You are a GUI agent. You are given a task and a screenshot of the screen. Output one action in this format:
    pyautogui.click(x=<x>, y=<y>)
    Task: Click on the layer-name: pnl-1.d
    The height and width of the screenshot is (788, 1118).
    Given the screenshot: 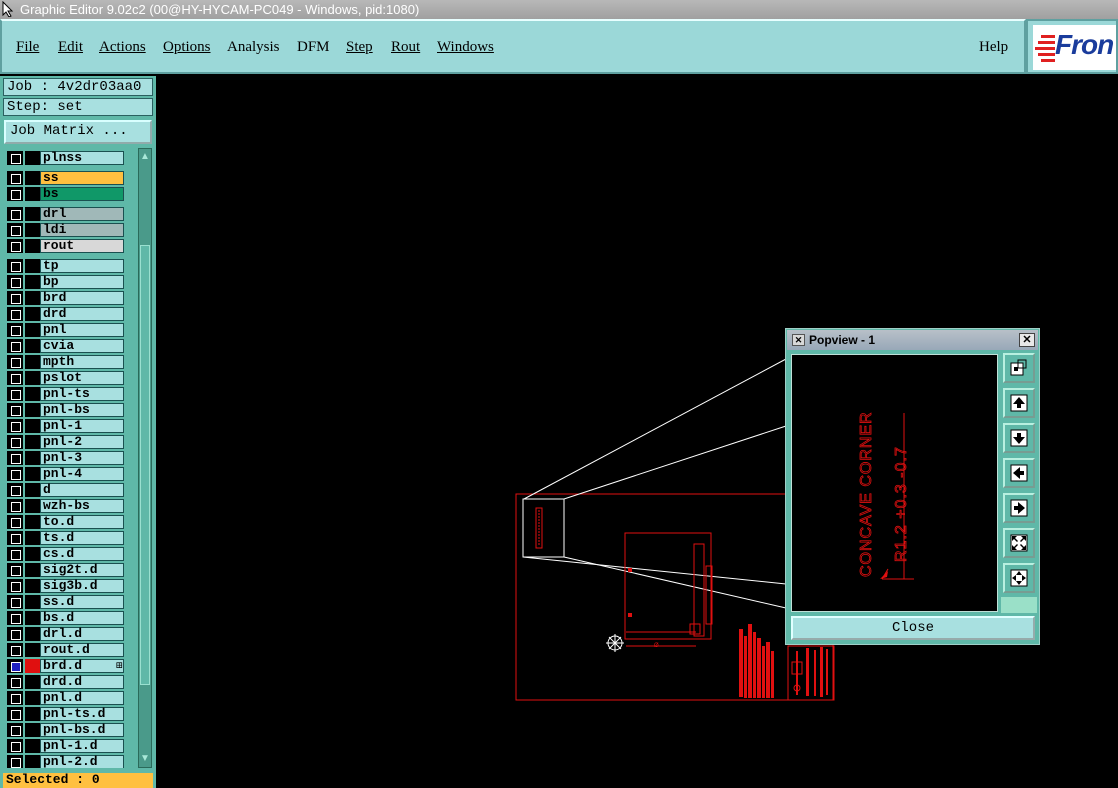 What is the action you would take?
    pyautogui.click(x=82, y=746)
    